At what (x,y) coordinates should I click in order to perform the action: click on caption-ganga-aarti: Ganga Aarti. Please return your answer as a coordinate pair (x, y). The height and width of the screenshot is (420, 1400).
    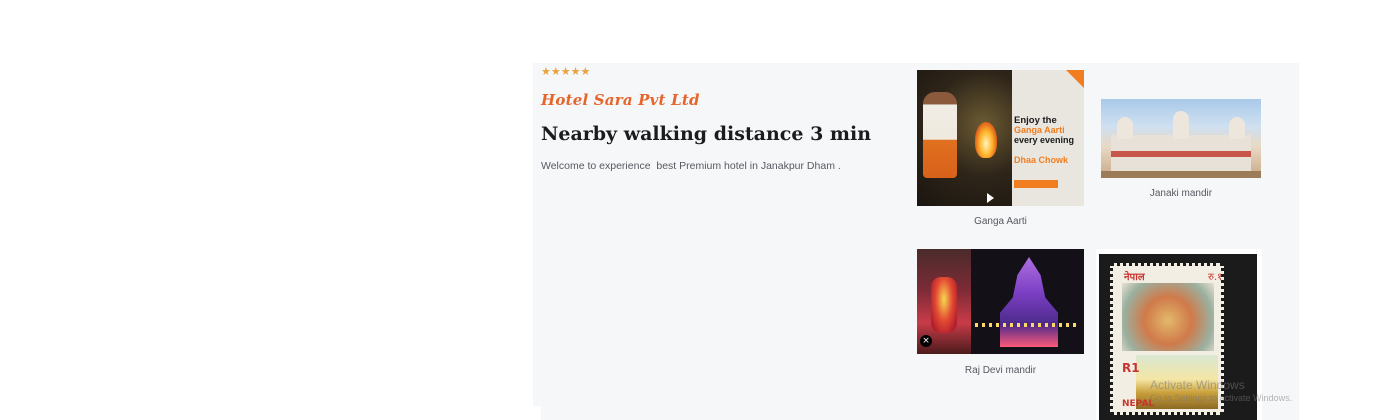
    Looking at the image, I should click on (1000, 221).